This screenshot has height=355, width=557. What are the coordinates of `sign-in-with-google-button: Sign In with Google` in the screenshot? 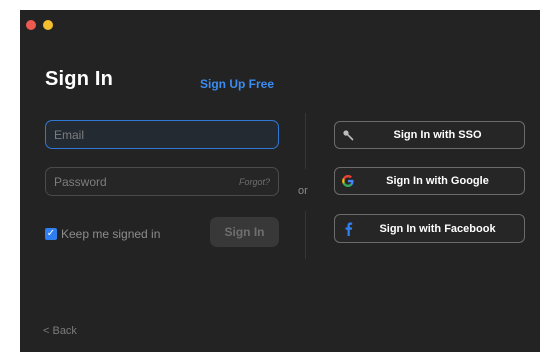 It's located at (429, 181).